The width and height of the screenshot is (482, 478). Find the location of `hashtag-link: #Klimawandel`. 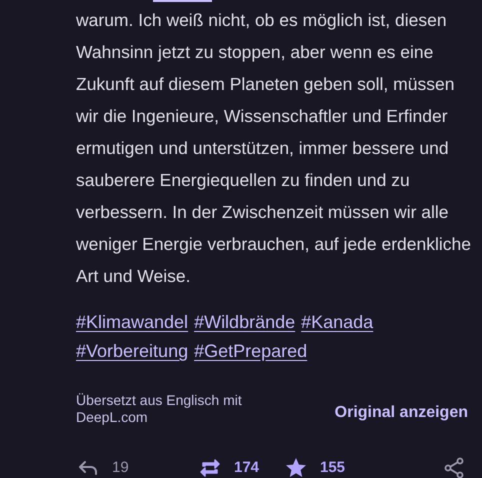

hashtag-link: #Klimawandel is located at coordinates (132, 322).